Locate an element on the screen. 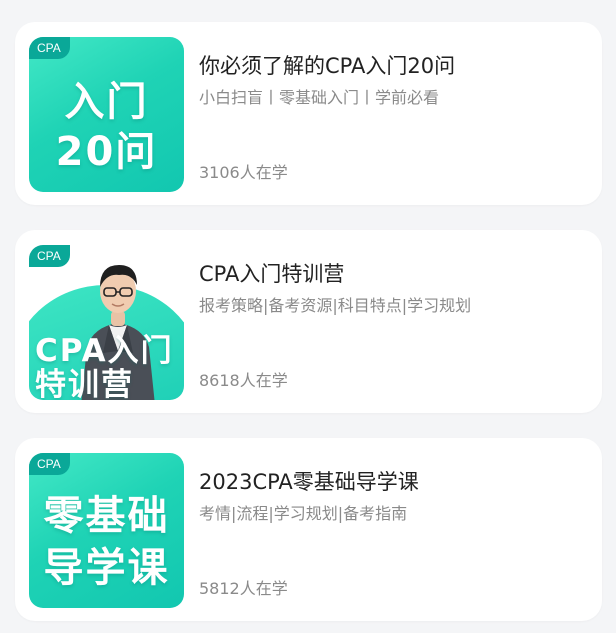  course-subtitle: 报考策略|备考资源|科目特点|学习规划 is located at coordinates (335, 305).